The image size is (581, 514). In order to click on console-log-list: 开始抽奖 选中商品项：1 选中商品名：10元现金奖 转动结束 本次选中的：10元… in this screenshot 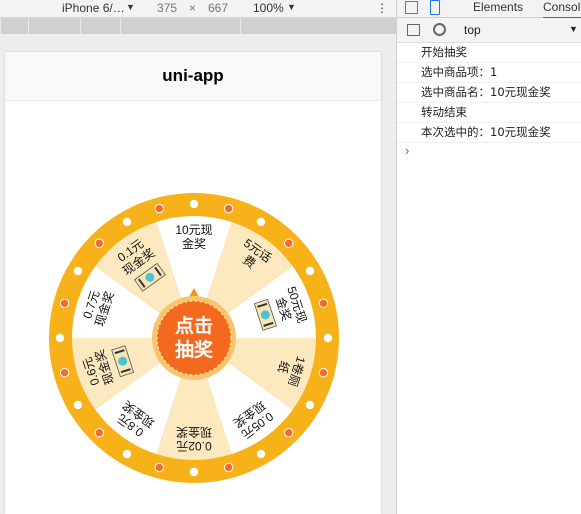, I will do `click(489, 101)`.